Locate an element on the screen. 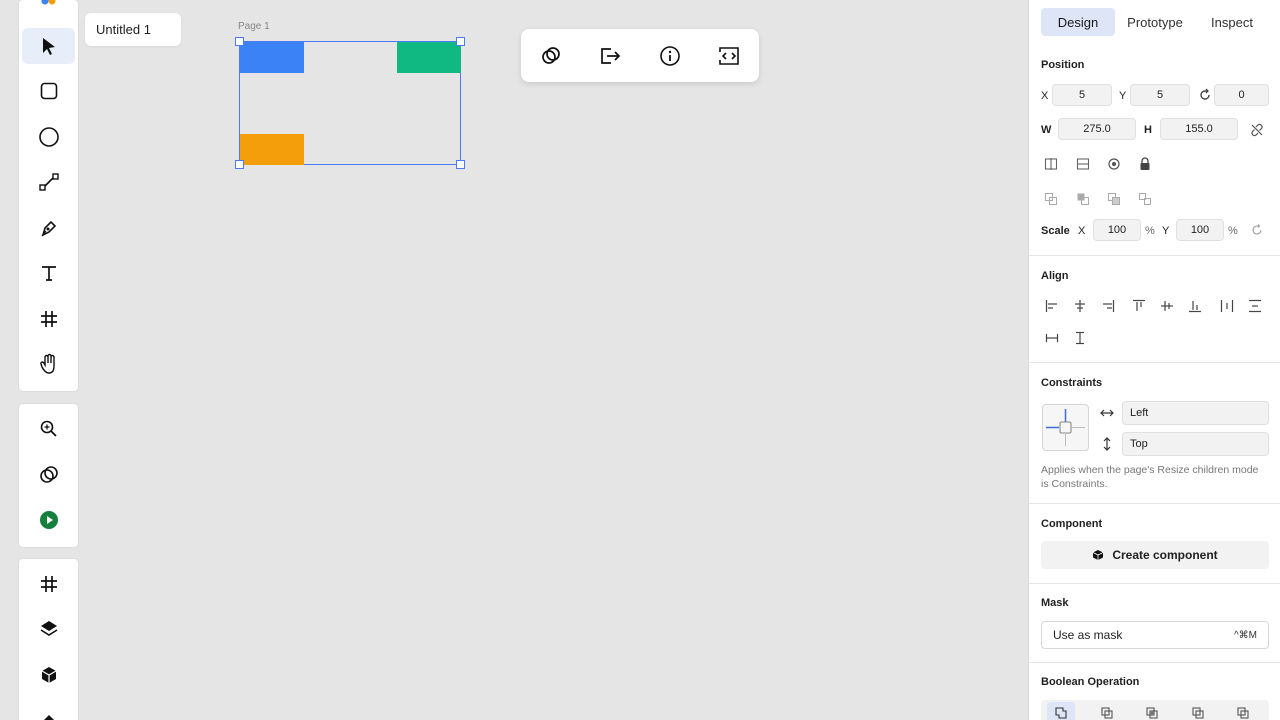  tab-prototype: Prototype is located at coordinates (1155, 22).